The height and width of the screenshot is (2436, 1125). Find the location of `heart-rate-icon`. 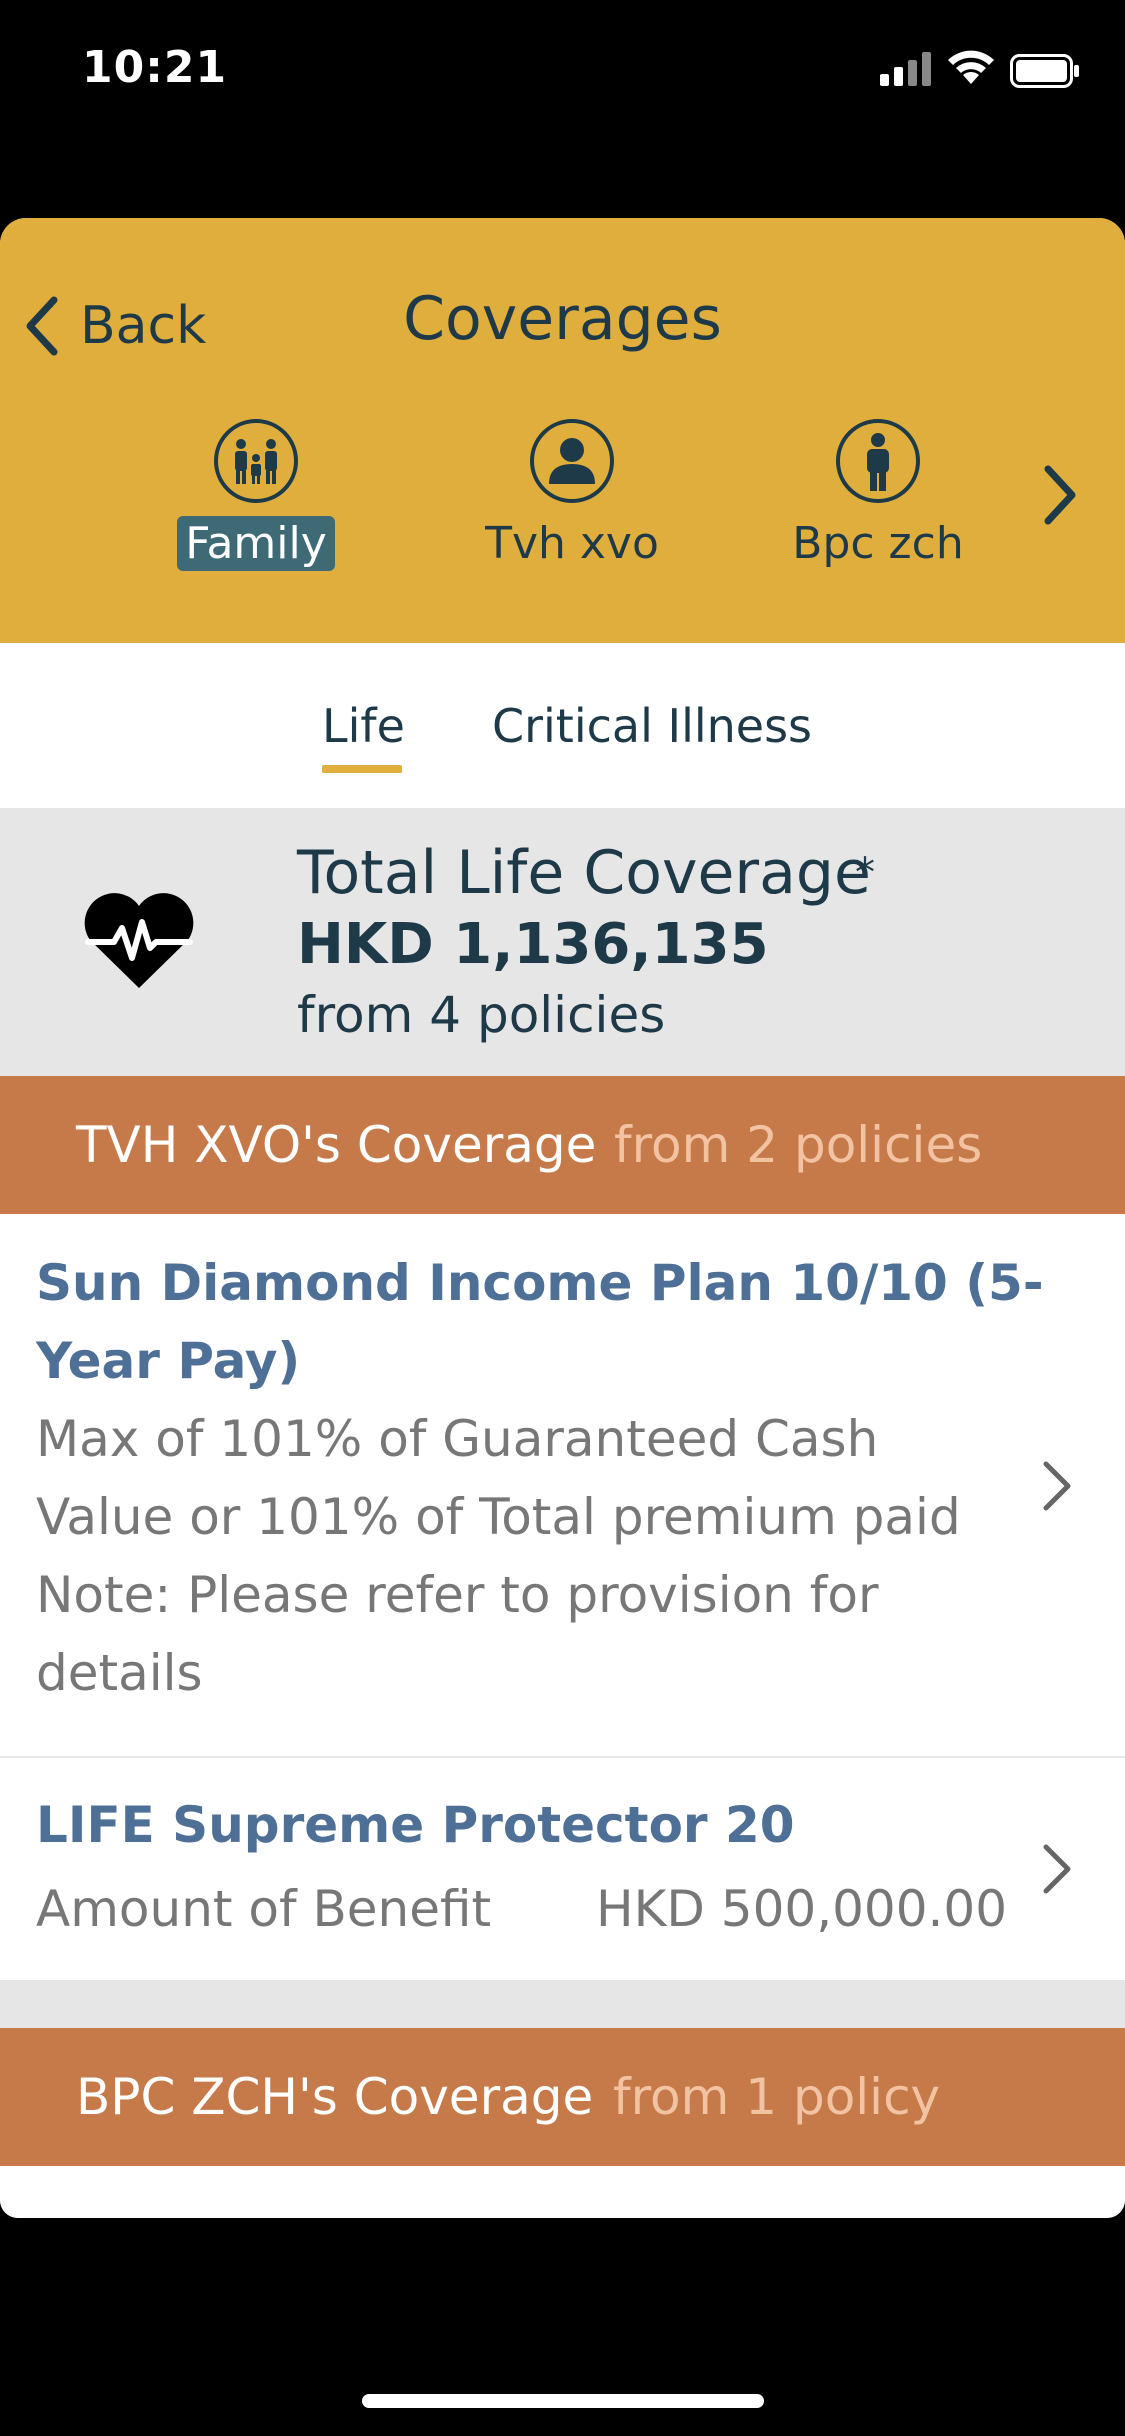

heart-rate-icon is located at coordinates (139, 940).